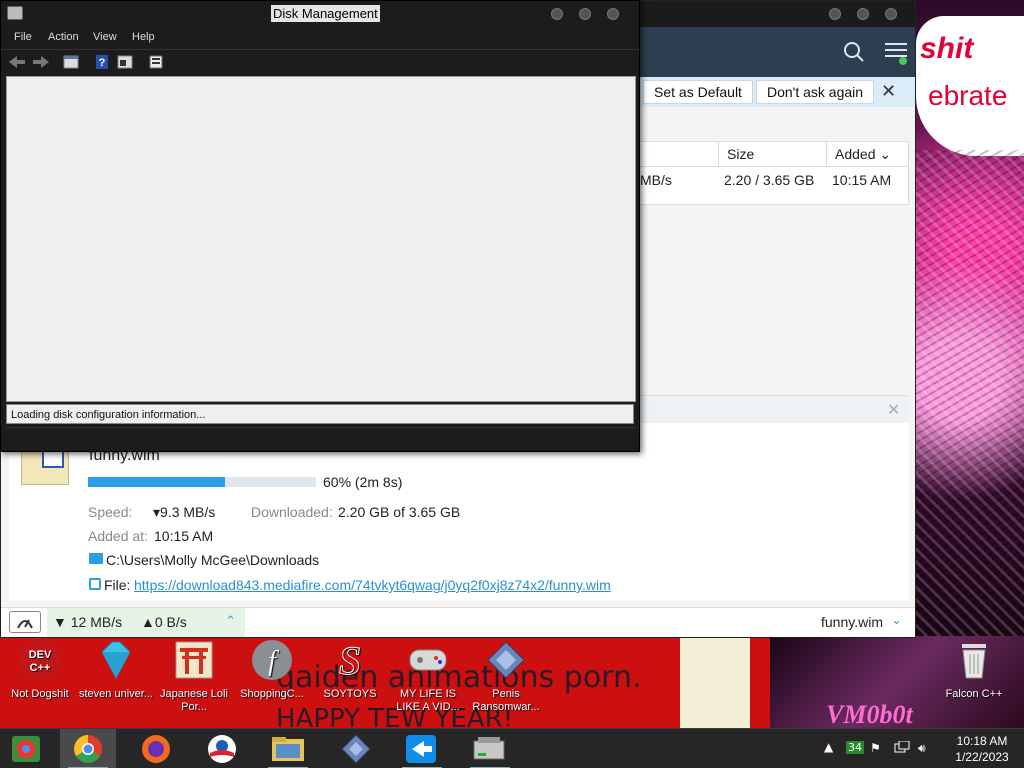 This screenshot has width=1024, height=768. I want to click on forward-arrow-icon, so click(41, 62).